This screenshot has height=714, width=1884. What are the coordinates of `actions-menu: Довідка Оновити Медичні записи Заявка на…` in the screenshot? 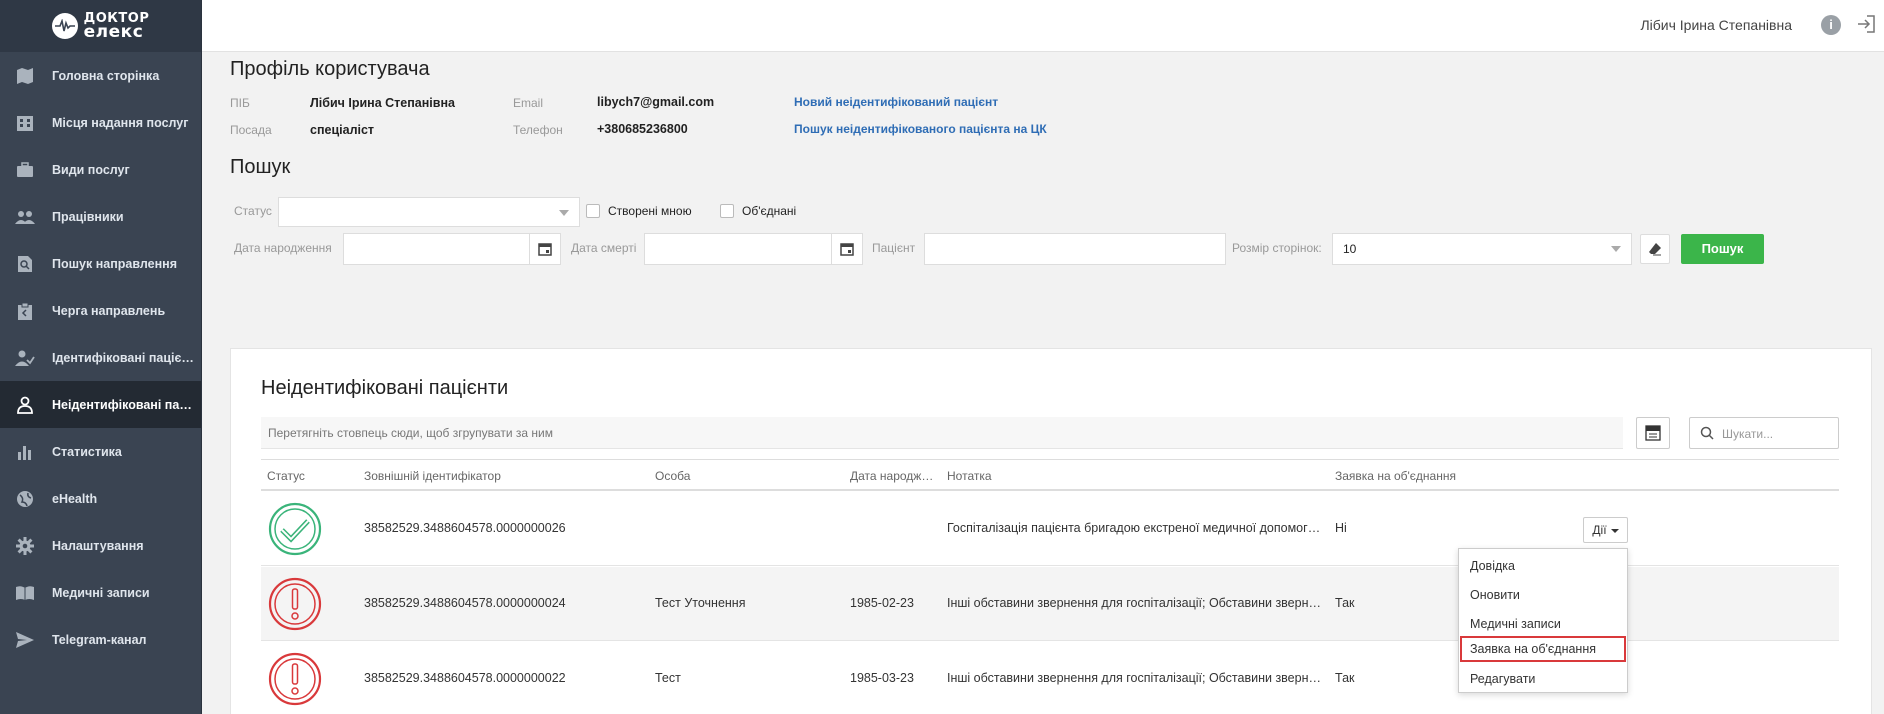 It's located at (1543, 620).